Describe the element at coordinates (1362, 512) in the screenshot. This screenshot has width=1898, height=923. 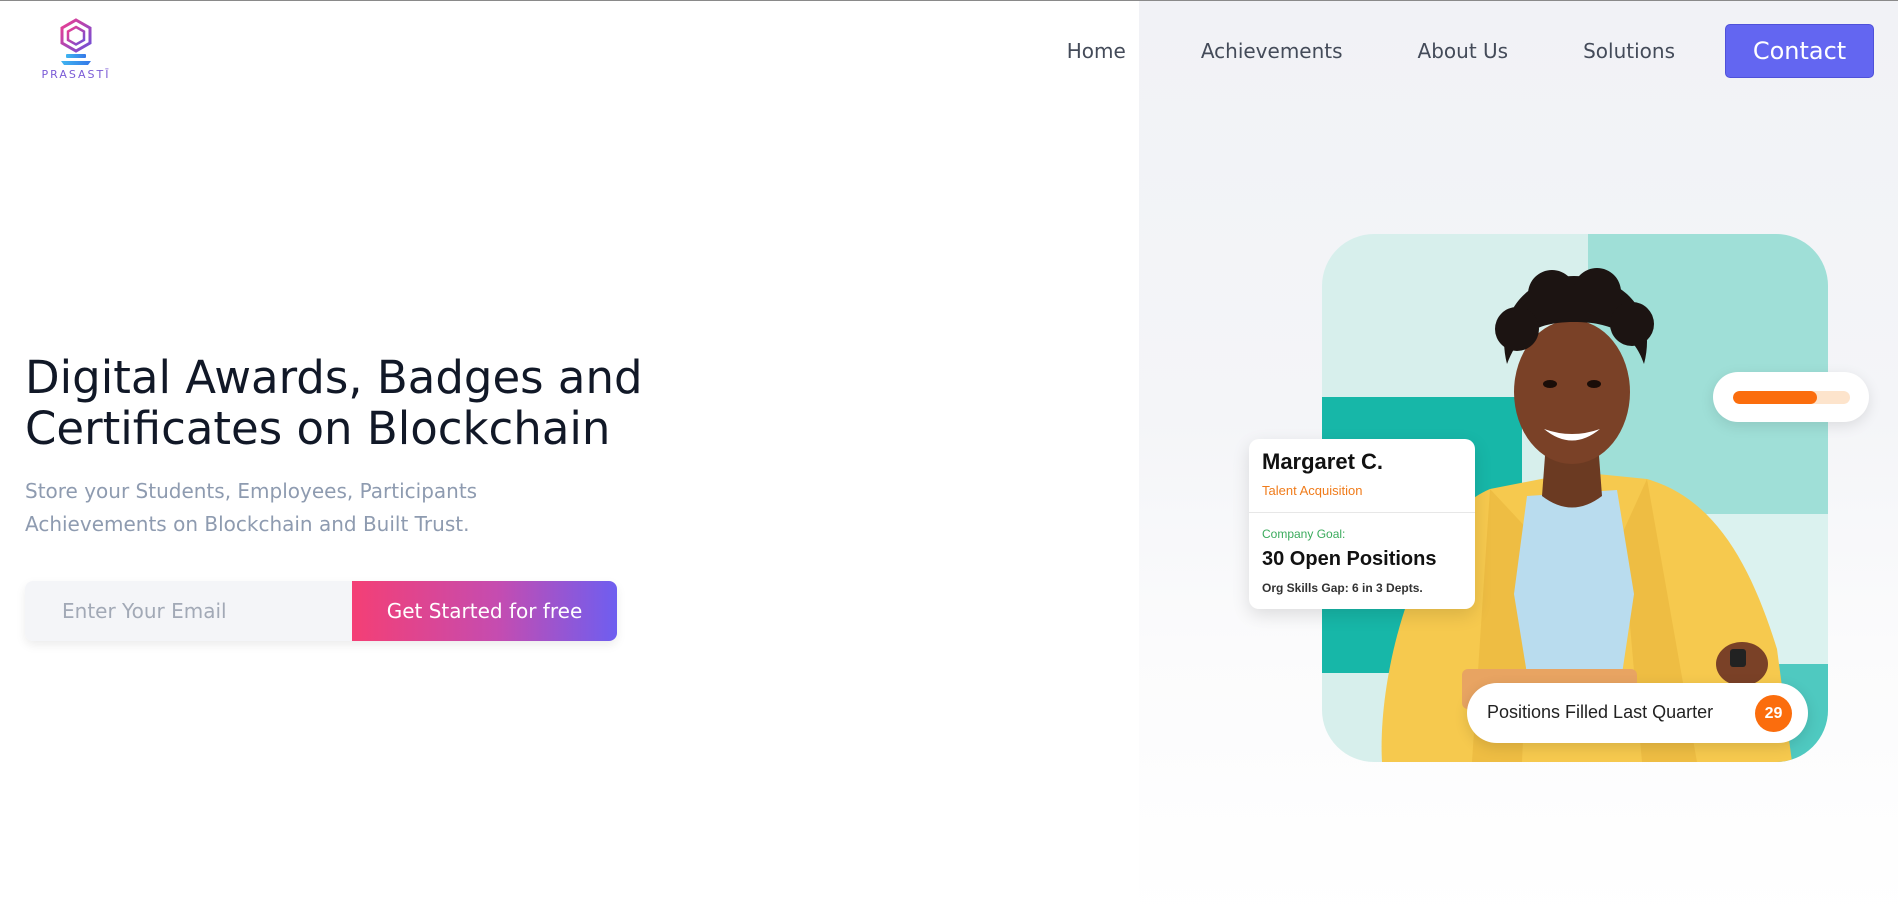
I see `profile-divider` at that location.